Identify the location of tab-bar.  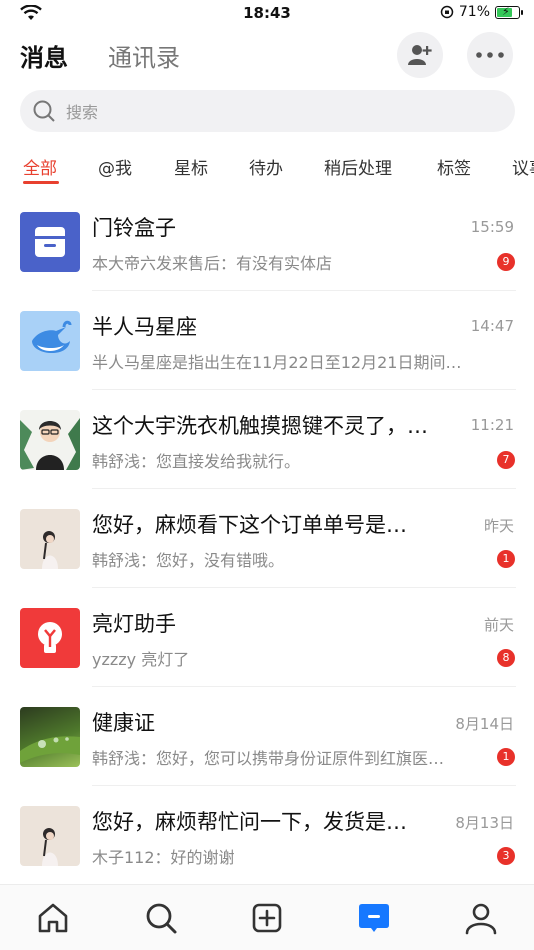
(267, 917).